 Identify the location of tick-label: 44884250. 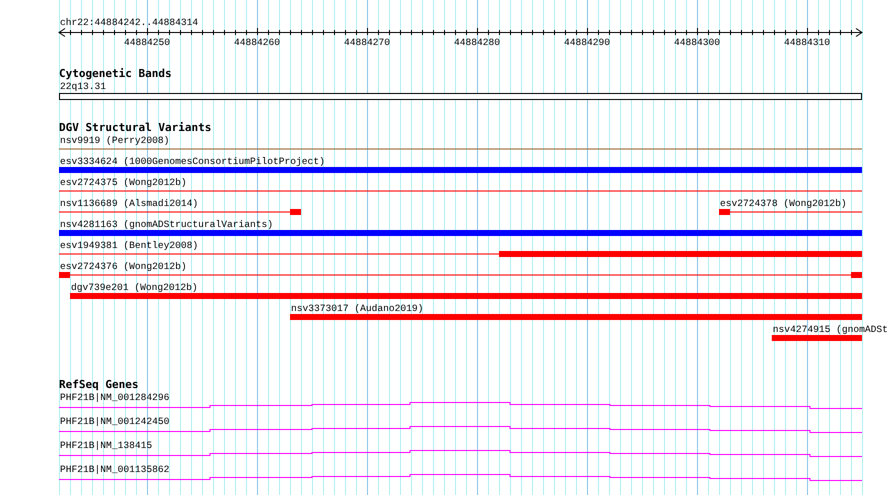
(147, 42).